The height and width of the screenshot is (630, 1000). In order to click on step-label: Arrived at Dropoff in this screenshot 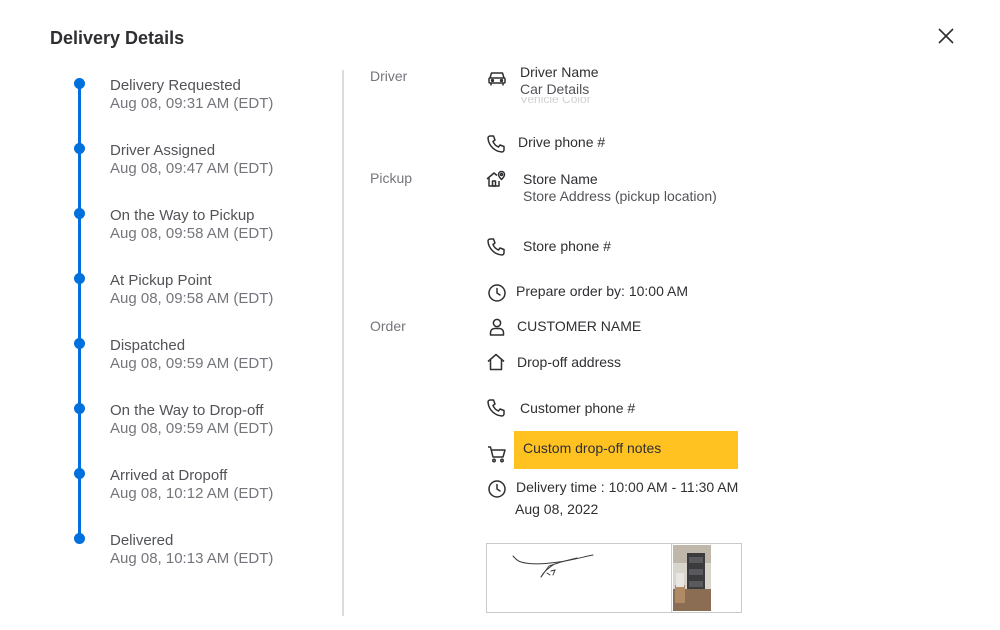, I will do `click(169, 475)`.